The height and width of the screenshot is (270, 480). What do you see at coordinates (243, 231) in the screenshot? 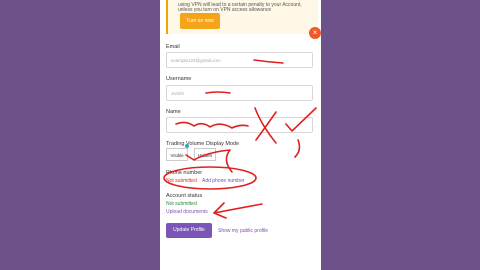
I see `public-profile-link: Show my public profile` at bounding box center [243, 231].